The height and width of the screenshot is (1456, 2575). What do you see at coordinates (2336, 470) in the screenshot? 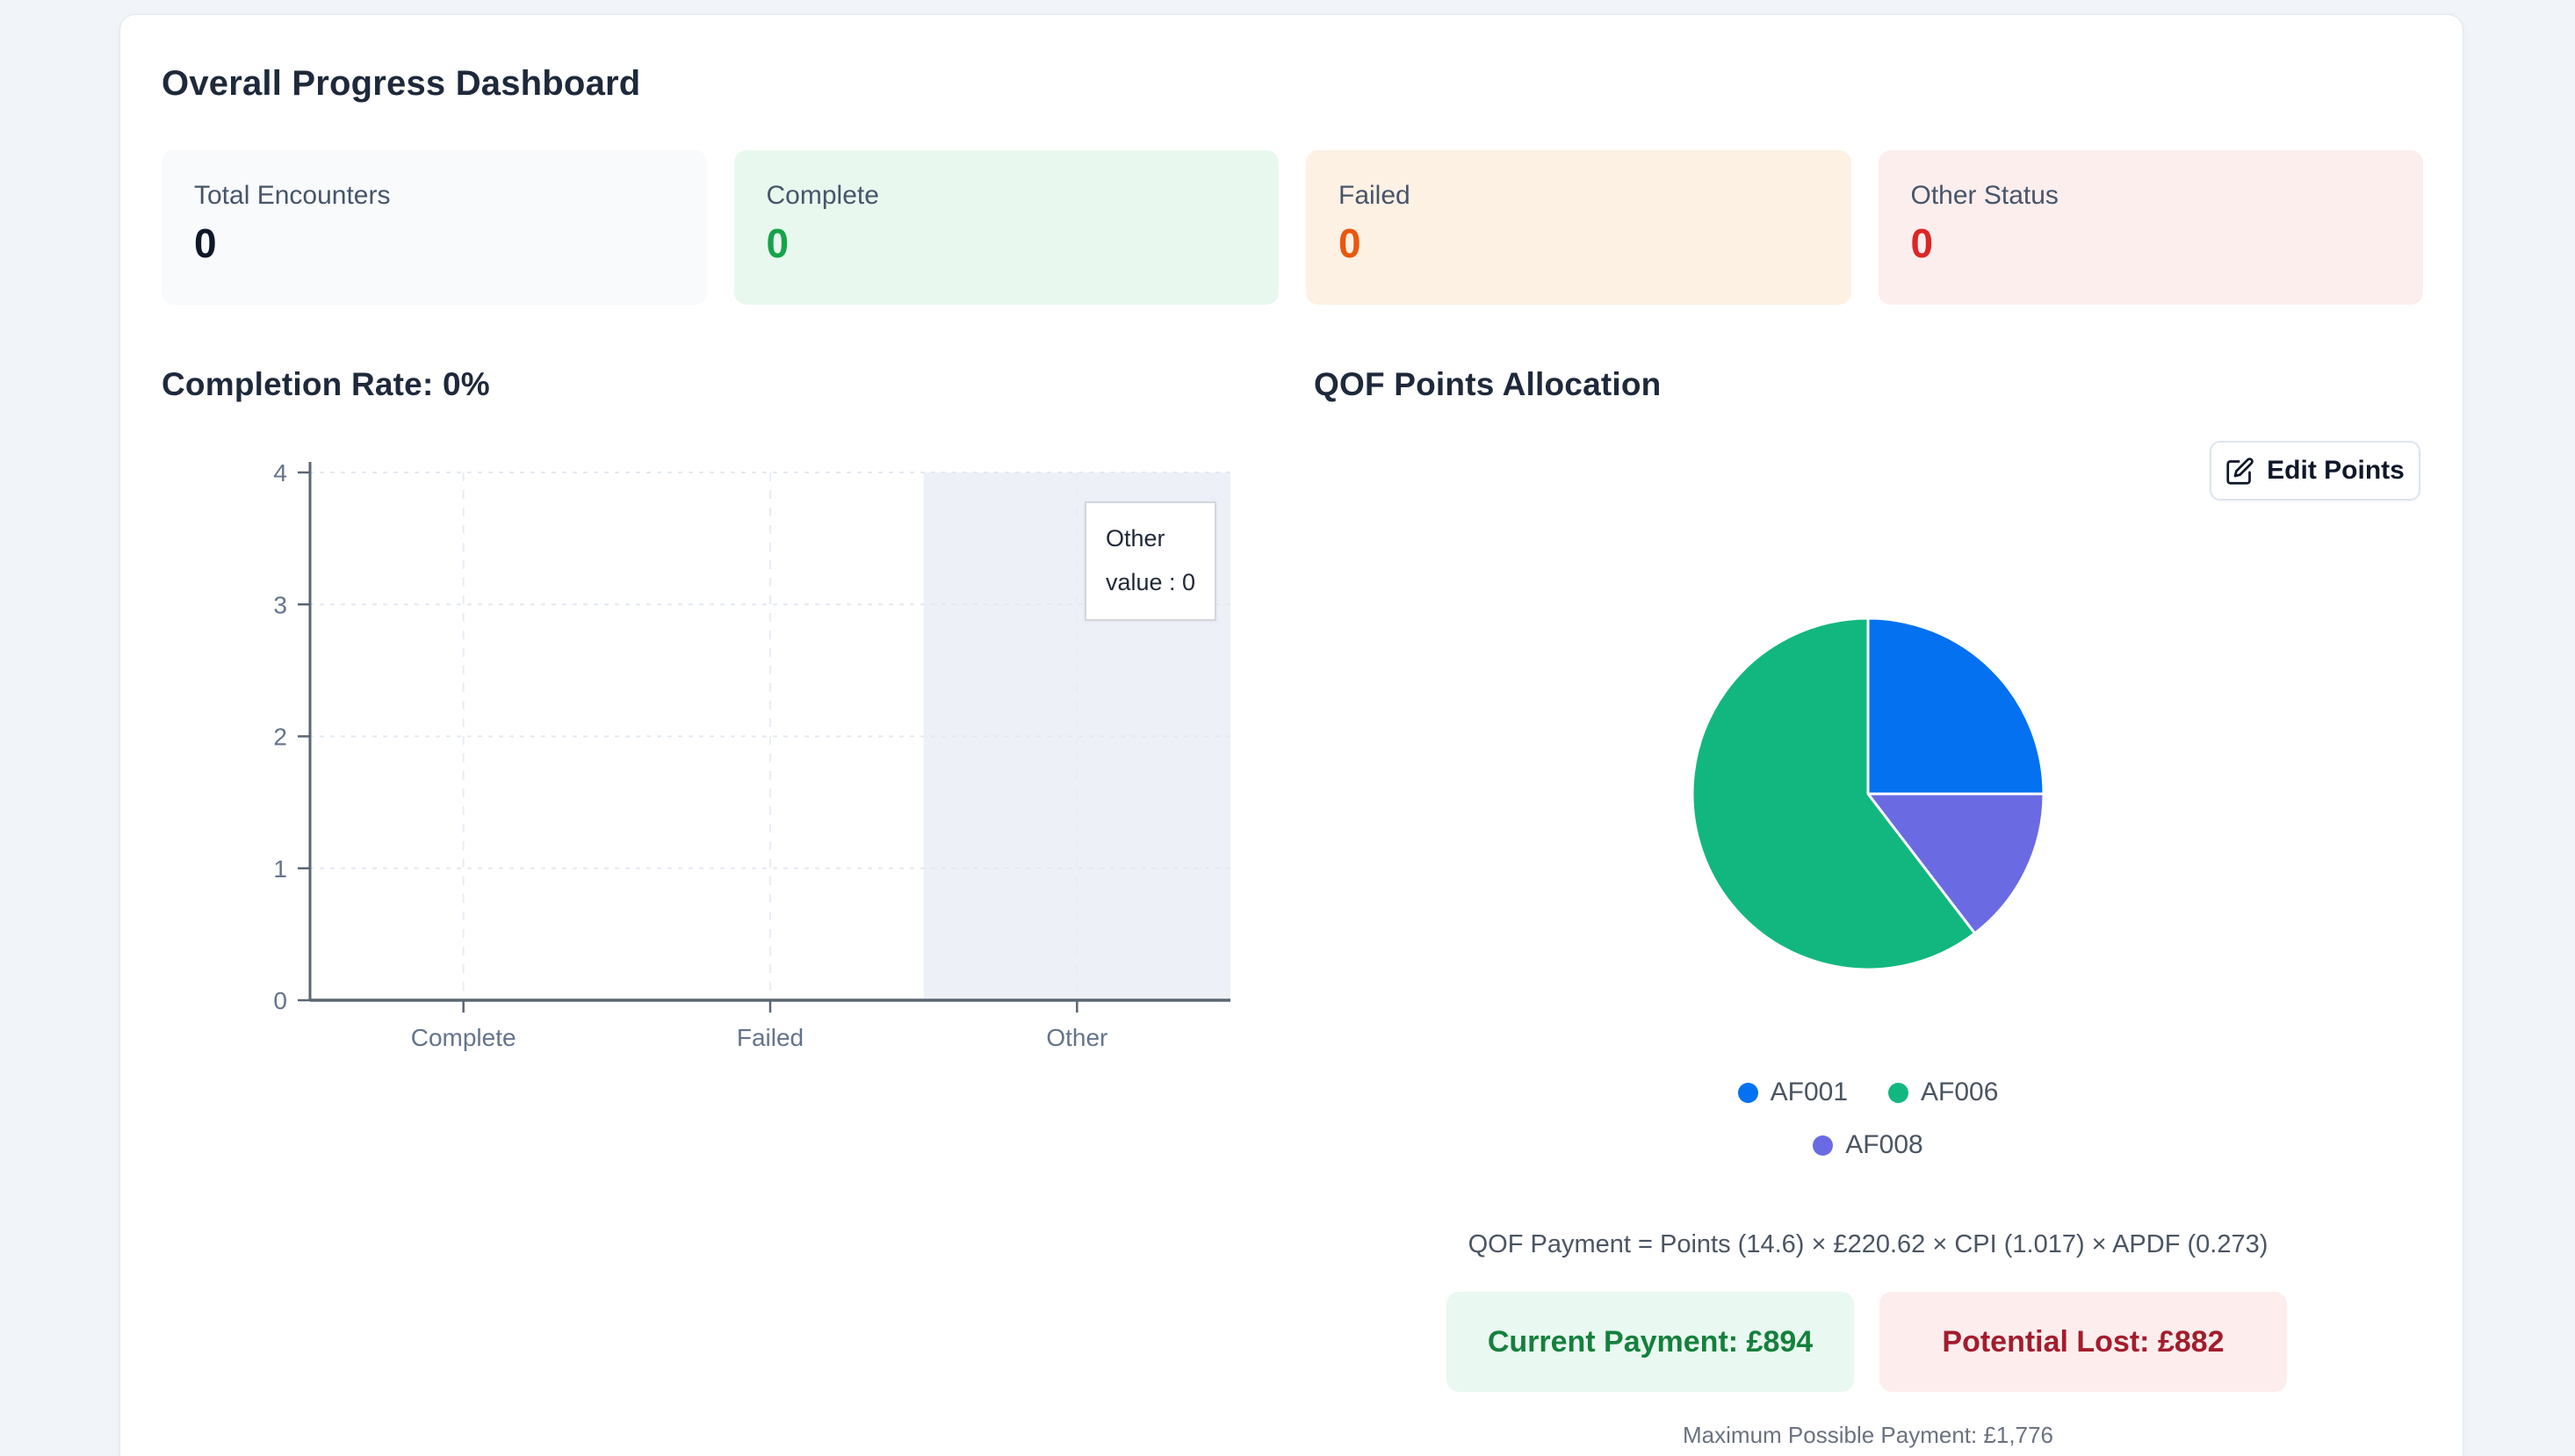
I see `edit-points-label: Edit Points` at bounding box center [2336, 470].